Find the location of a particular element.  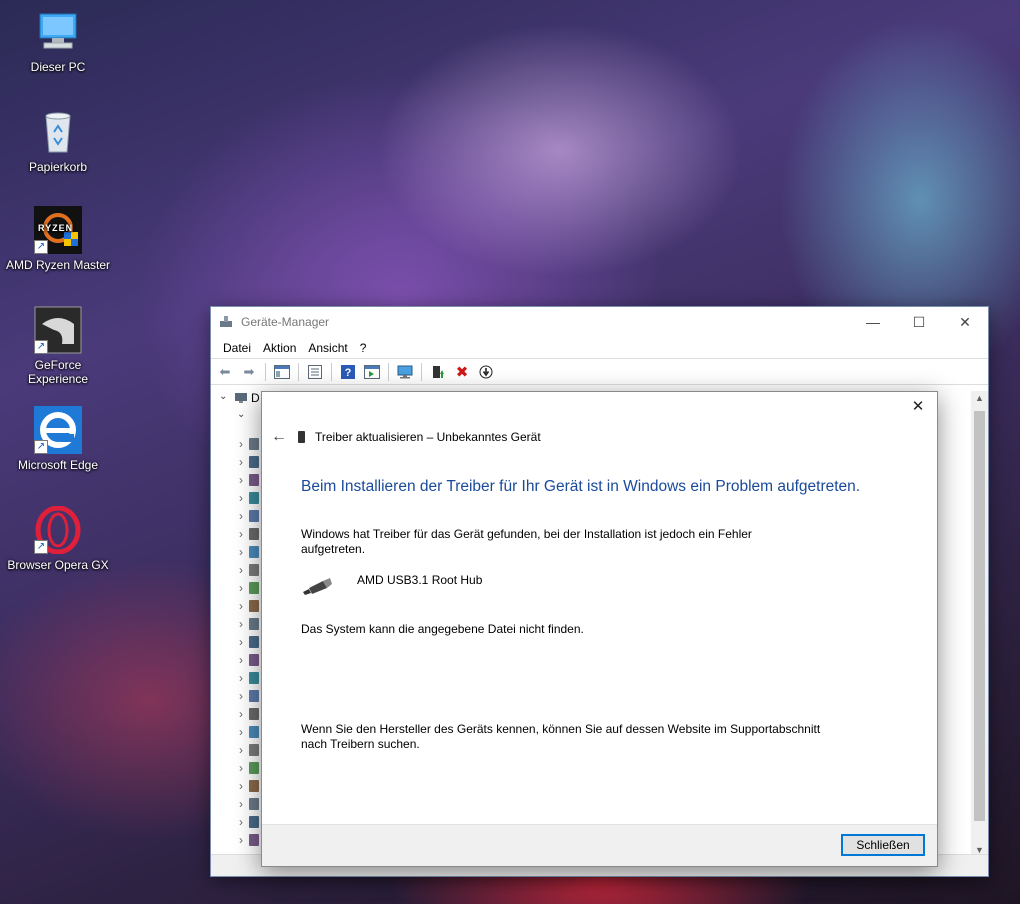

menu-ansicht: Ansicht is located at coordinates (327, 348).